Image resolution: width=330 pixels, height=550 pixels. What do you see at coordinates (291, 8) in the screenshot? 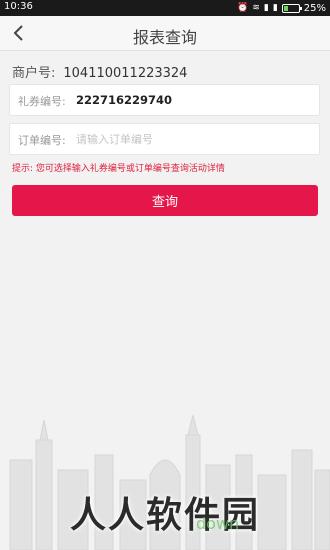
I see `battery-icon` at bounding box center [291, 8].